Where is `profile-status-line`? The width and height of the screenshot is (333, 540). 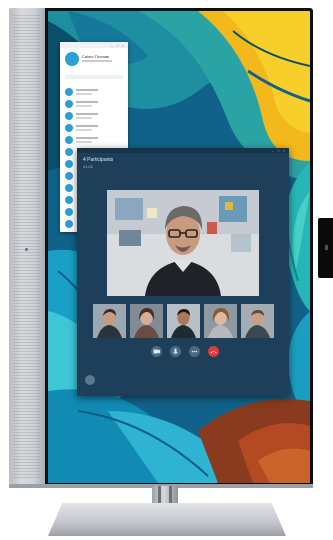
profile-status-line is located at coordinates (97, 61).